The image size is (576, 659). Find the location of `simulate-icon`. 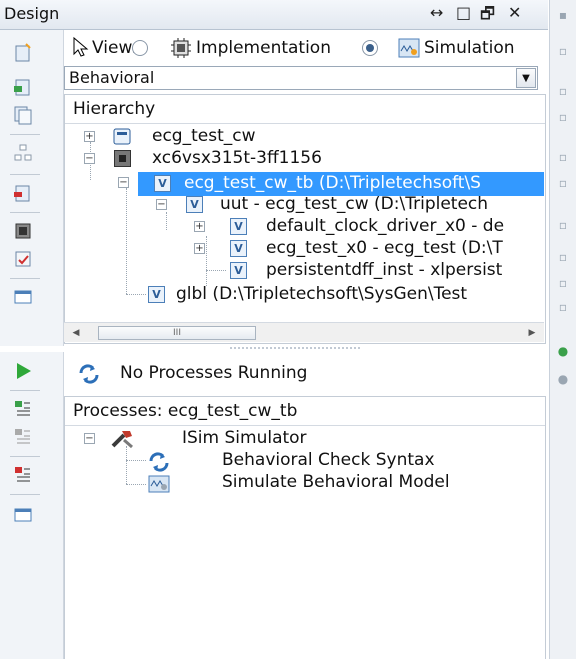

simulate-icon is located at coordinates (159, 484).